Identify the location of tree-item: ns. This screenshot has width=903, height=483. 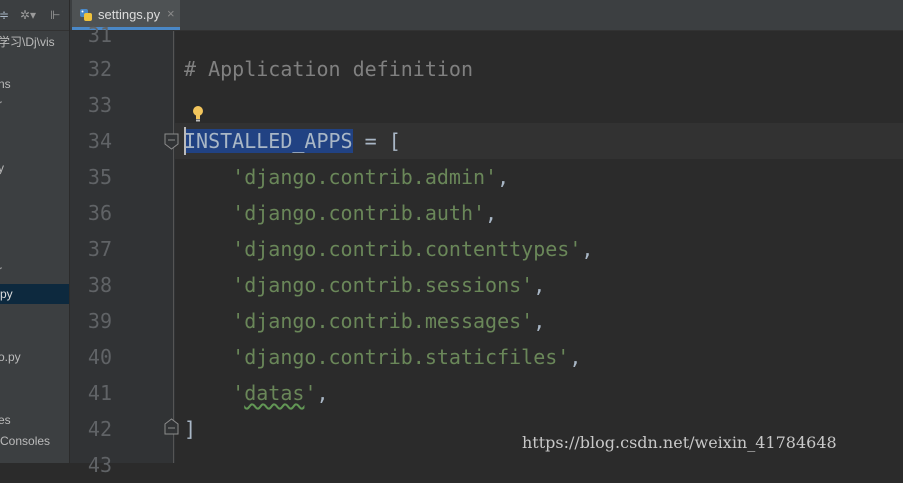
(34, 84).